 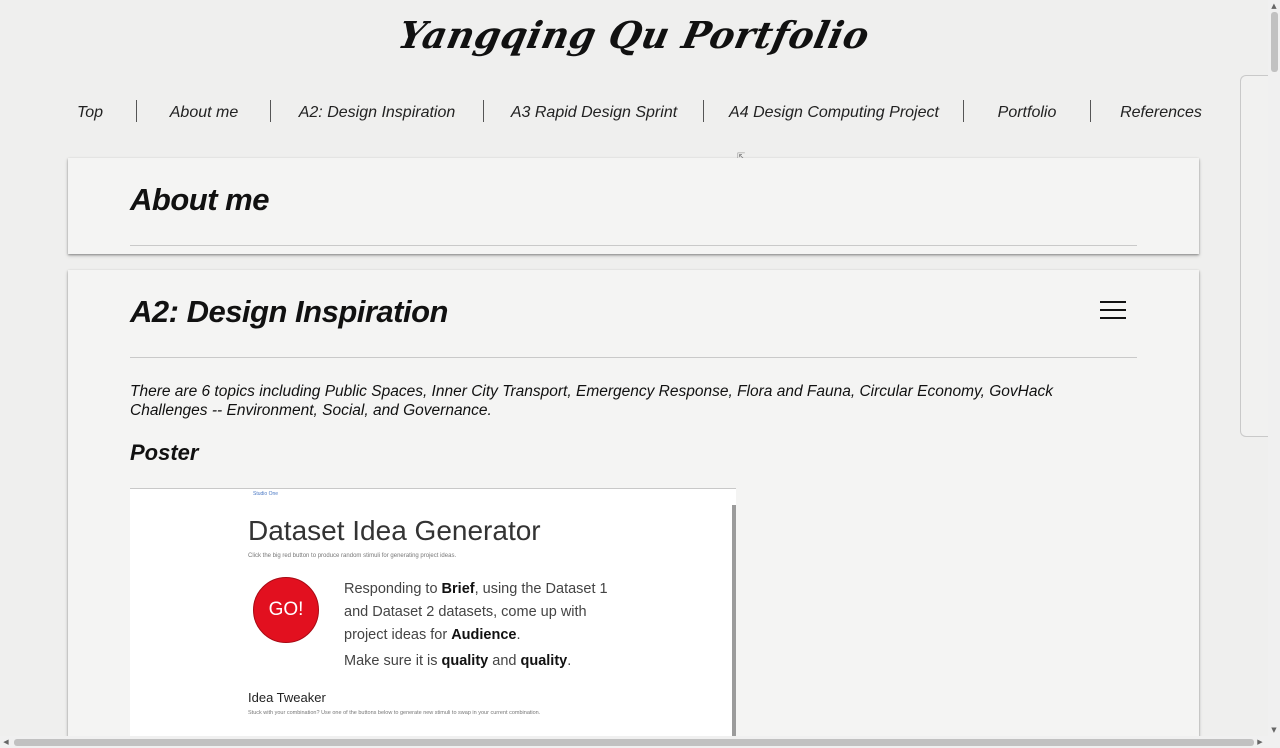 What do you see at coordinates (199, 199) in the screenshot?
I see `about-me-heading: About me` at bounding box center [199, 199].